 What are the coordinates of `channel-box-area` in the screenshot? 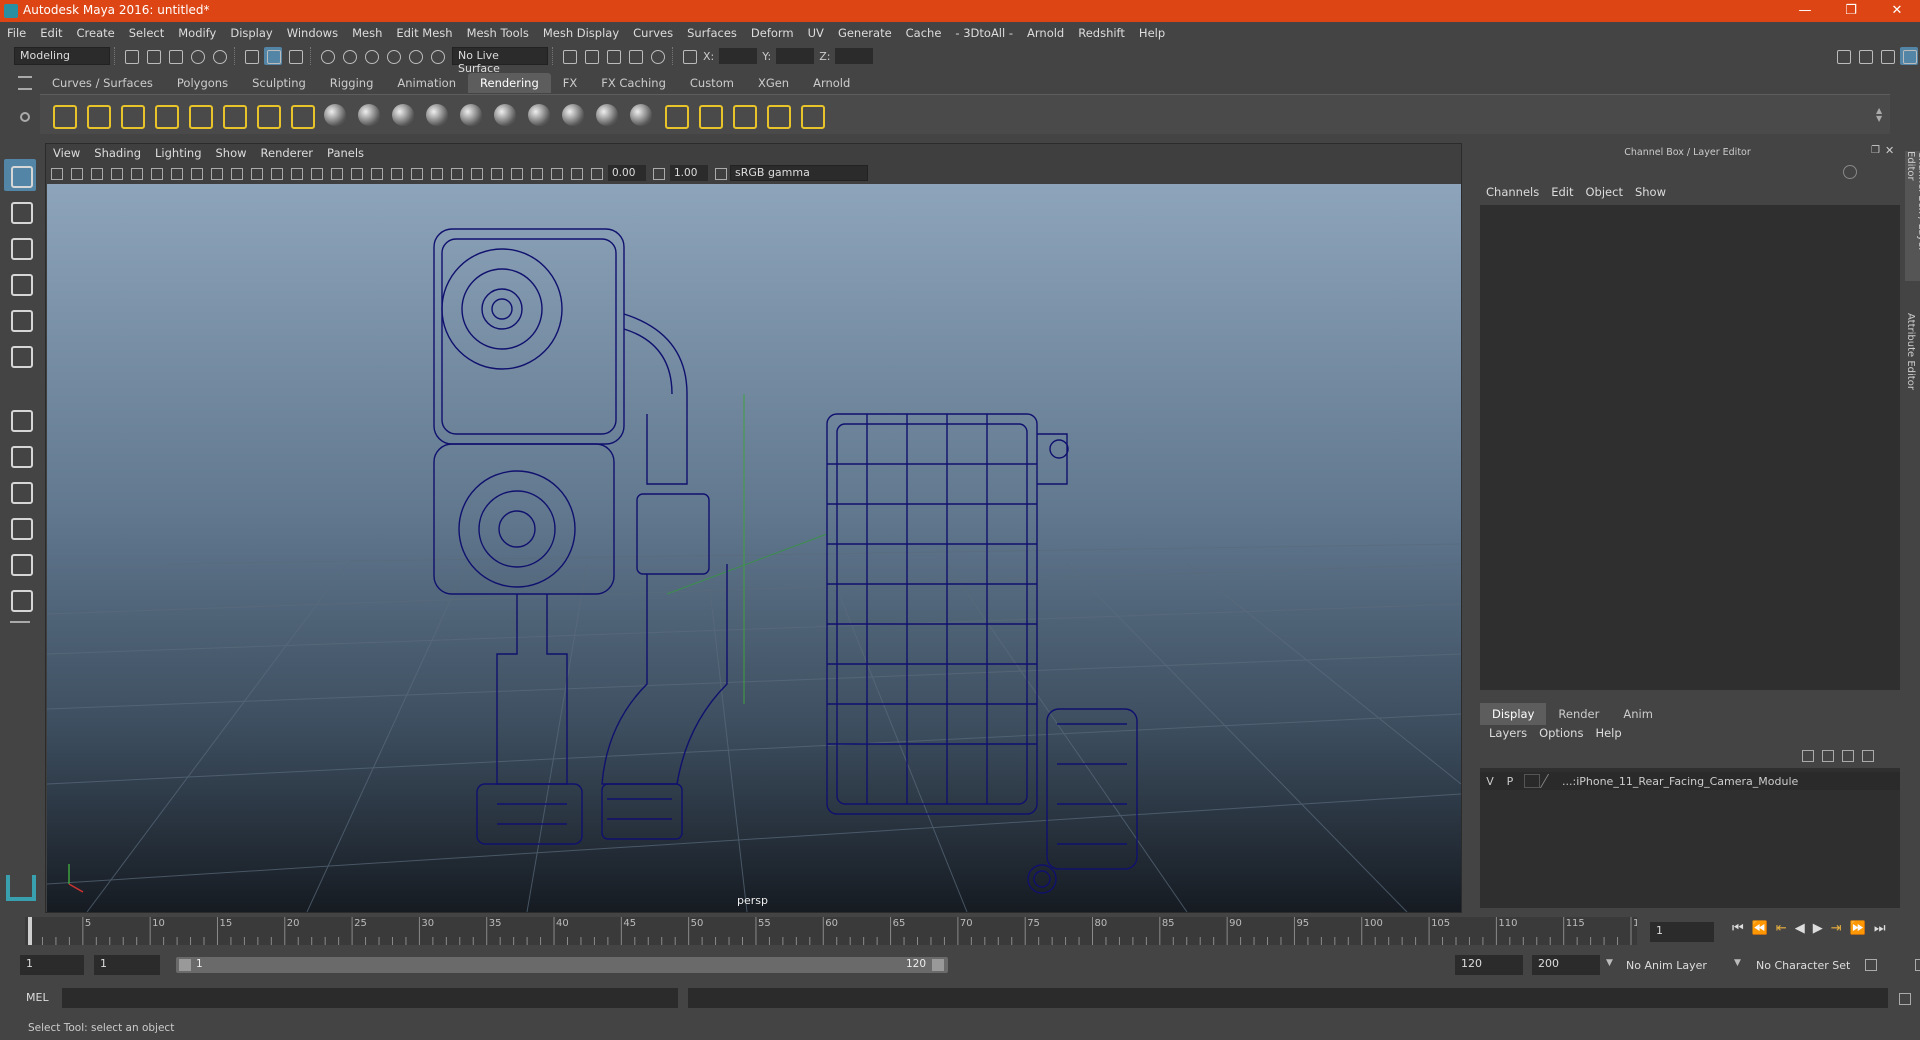 It's located at (1690, 447).